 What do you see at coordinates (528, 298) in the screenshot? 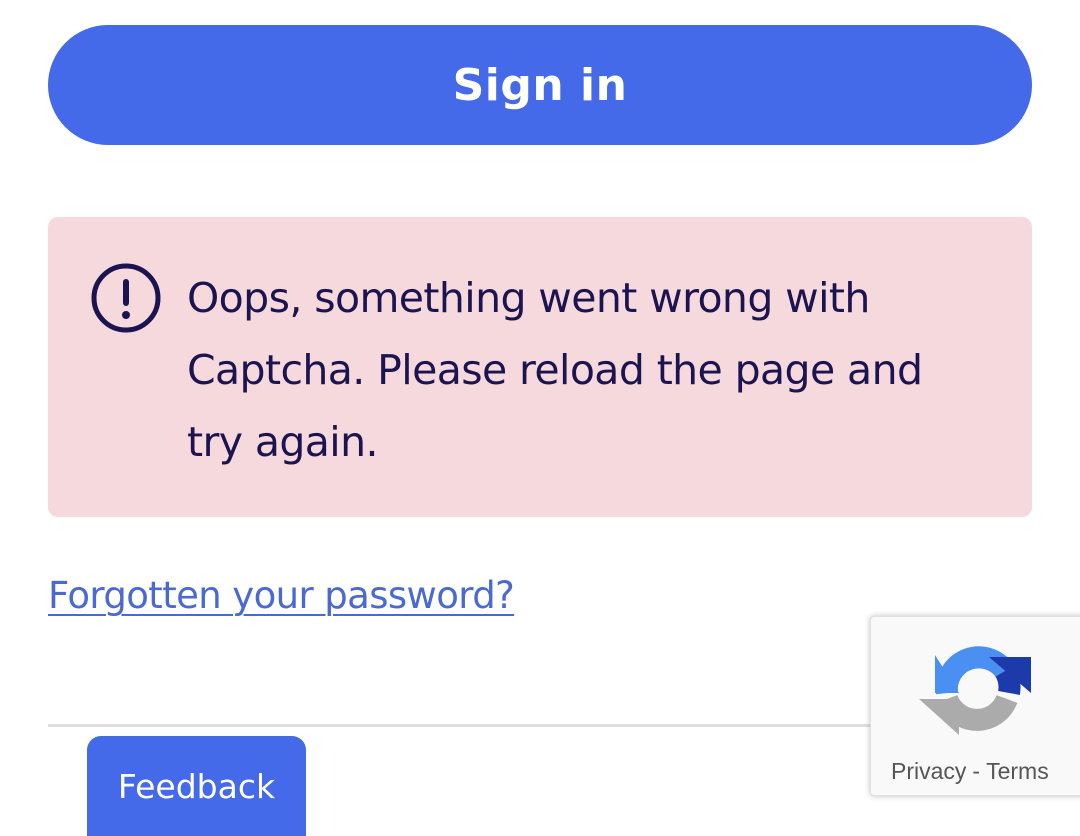
I see `error-message-line: Oops, something went wrong with` at bounding box center [528, 298].